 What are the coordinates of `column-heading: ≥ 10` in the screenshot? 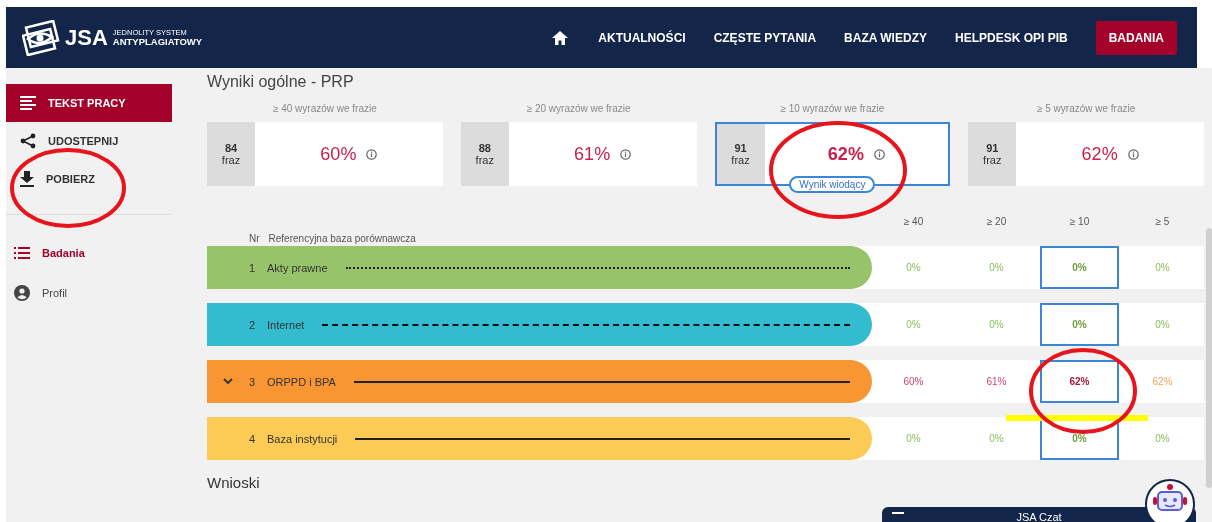 It's located at (1079, 222).